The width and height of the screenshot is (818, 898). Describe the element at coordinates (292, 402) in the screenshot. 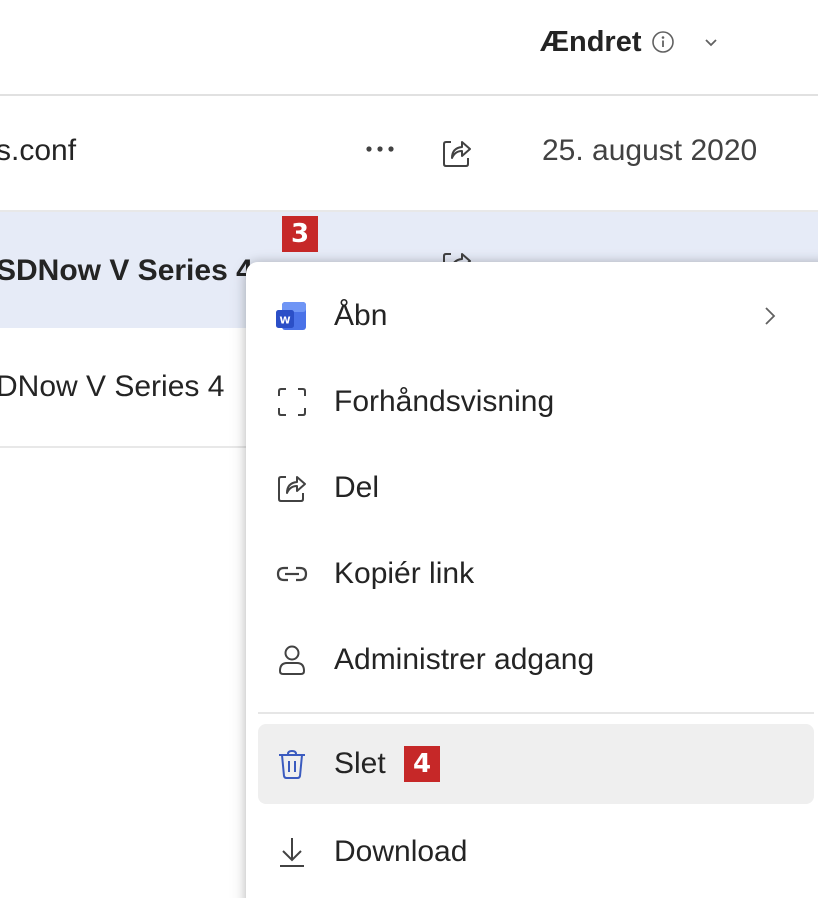

I see `preview-icon` at that location.